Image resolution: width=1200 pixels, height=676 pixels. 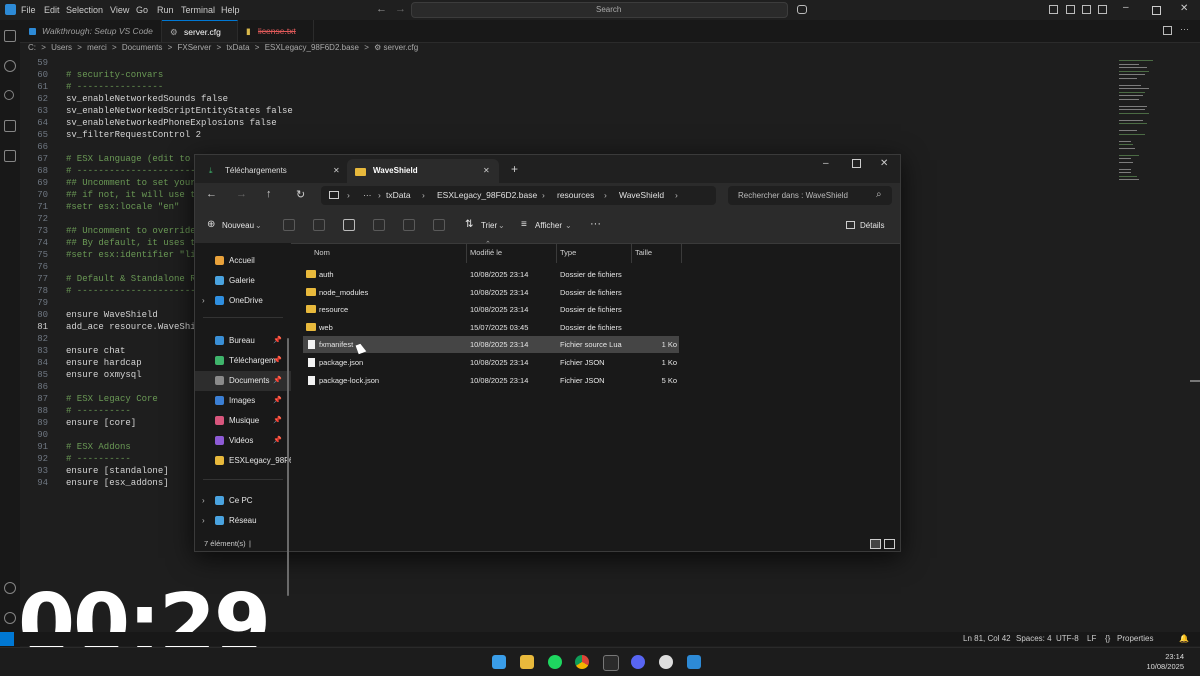 I want to click on address-segment: resources, so click(x=575, y=195).